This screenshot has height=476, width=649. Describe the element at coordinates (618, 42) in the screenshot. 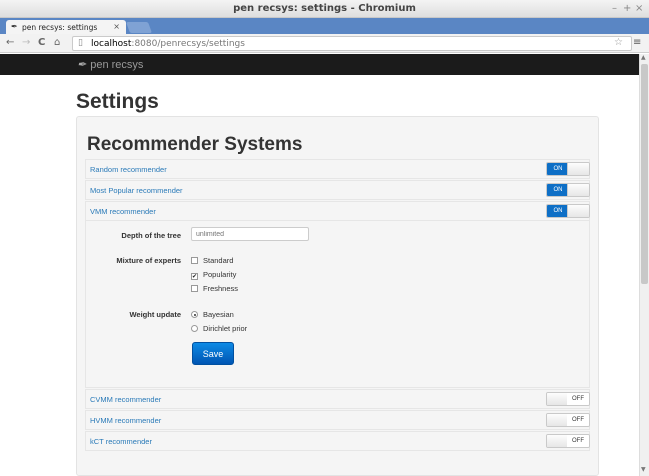

I see `bookmark-star-icon: ☆` at that location.